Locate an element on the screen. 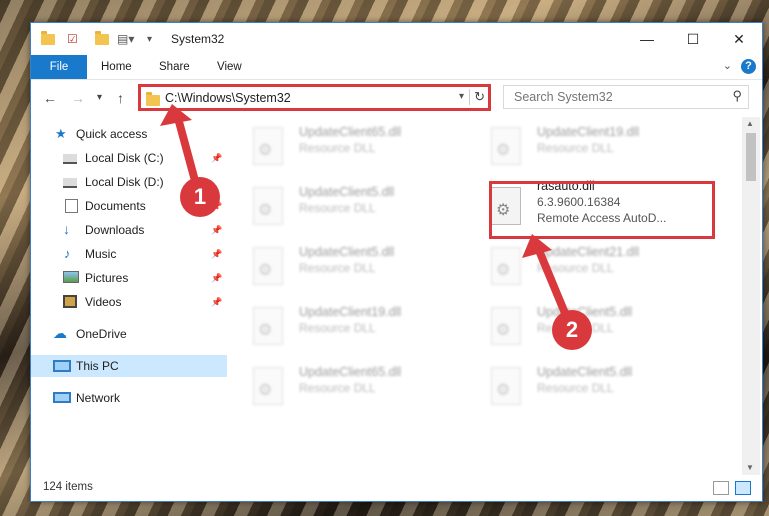 The image size is (769, 516). arrow-2-shaft is located at coordinates (552, 283).